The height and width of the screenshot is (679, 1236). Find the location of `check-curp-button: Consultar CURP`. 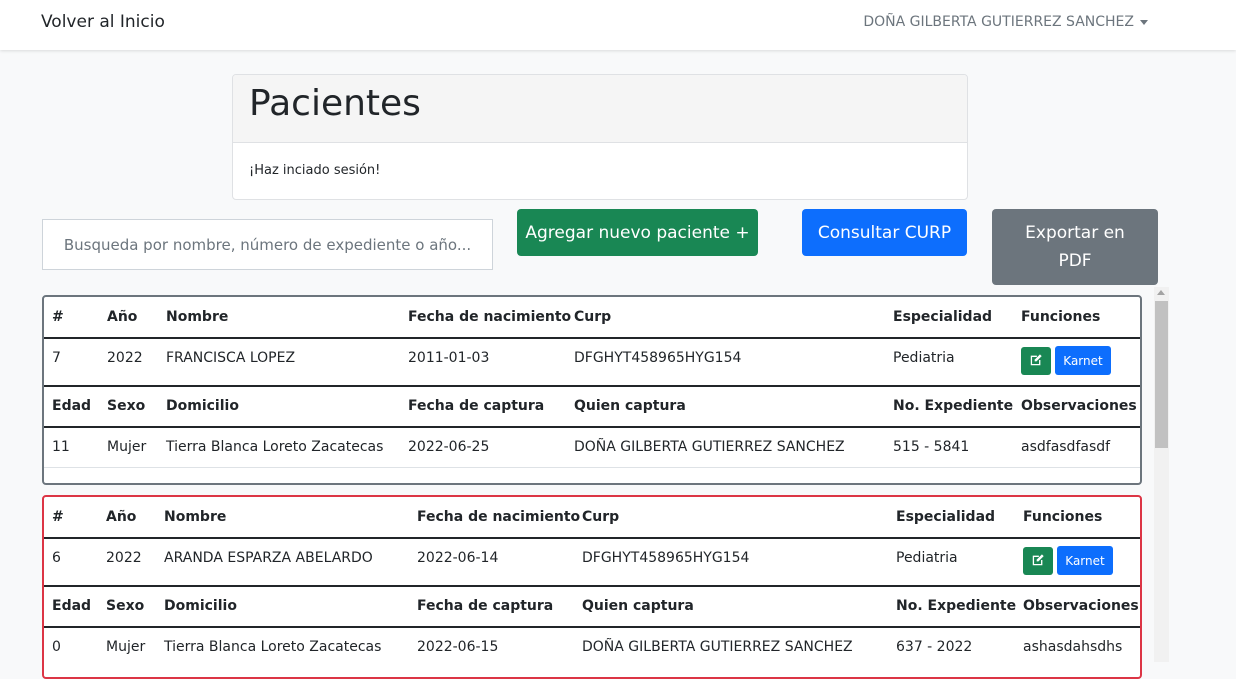

check-curp-button: Consultar CURP is located at coordinates (884, 232).